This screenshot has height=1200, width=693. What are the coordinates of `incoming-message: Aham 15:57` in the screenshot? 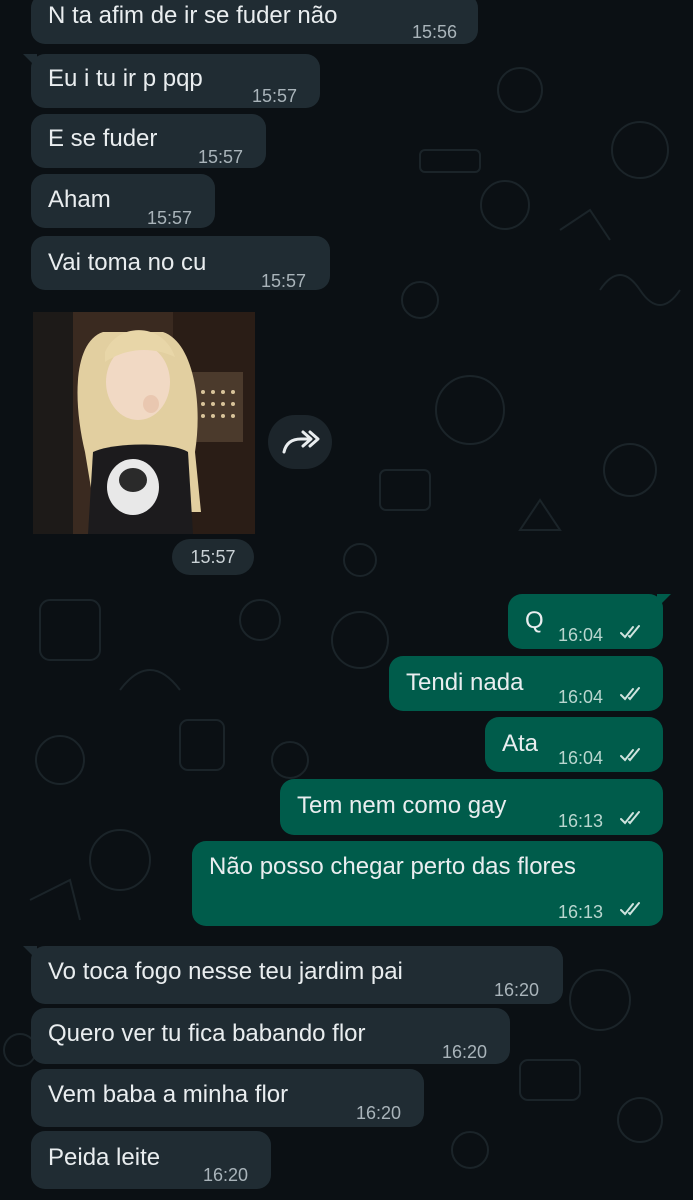 It's located at (123, 201).